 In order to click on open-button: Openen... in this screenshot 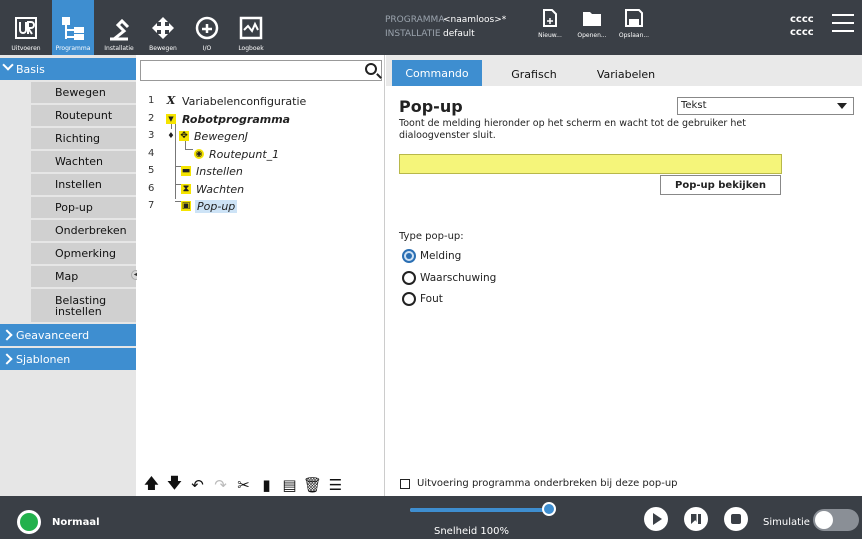, I will do `click(592, 29)`.